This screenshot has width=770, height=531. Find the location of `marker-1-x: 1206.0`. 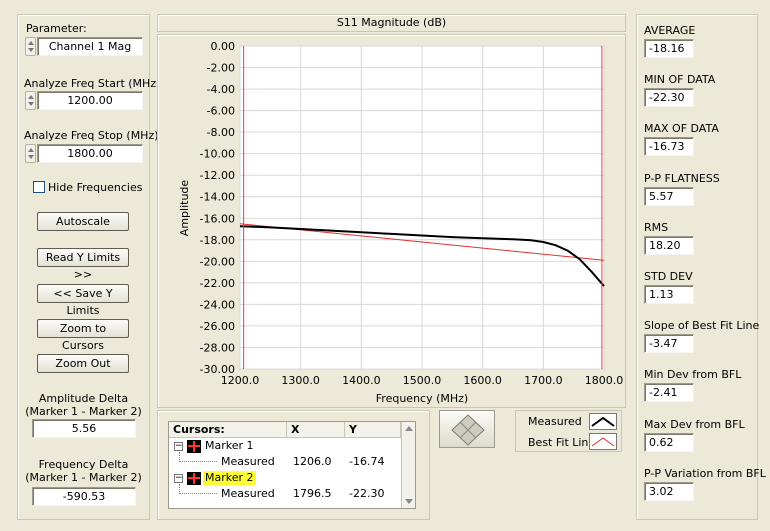

marker-1-x: 1206.0 is located at coordinates (312, 461).